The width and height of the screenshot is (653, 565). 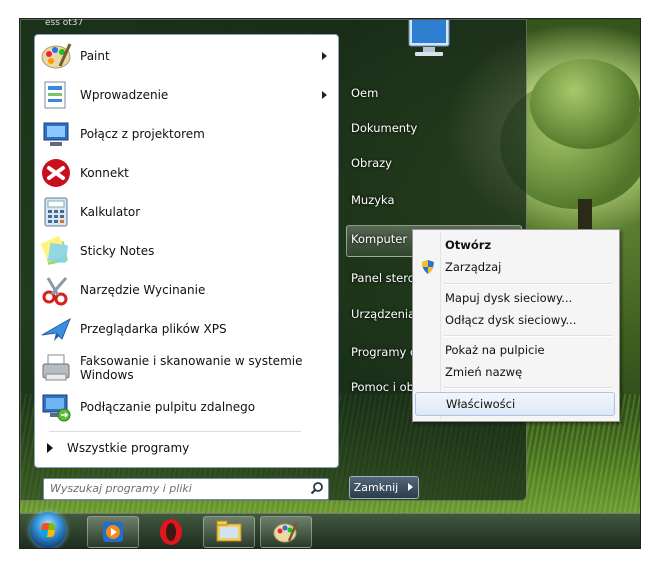 I want to click on windows-logo-icon, so click(x=48, y=530).